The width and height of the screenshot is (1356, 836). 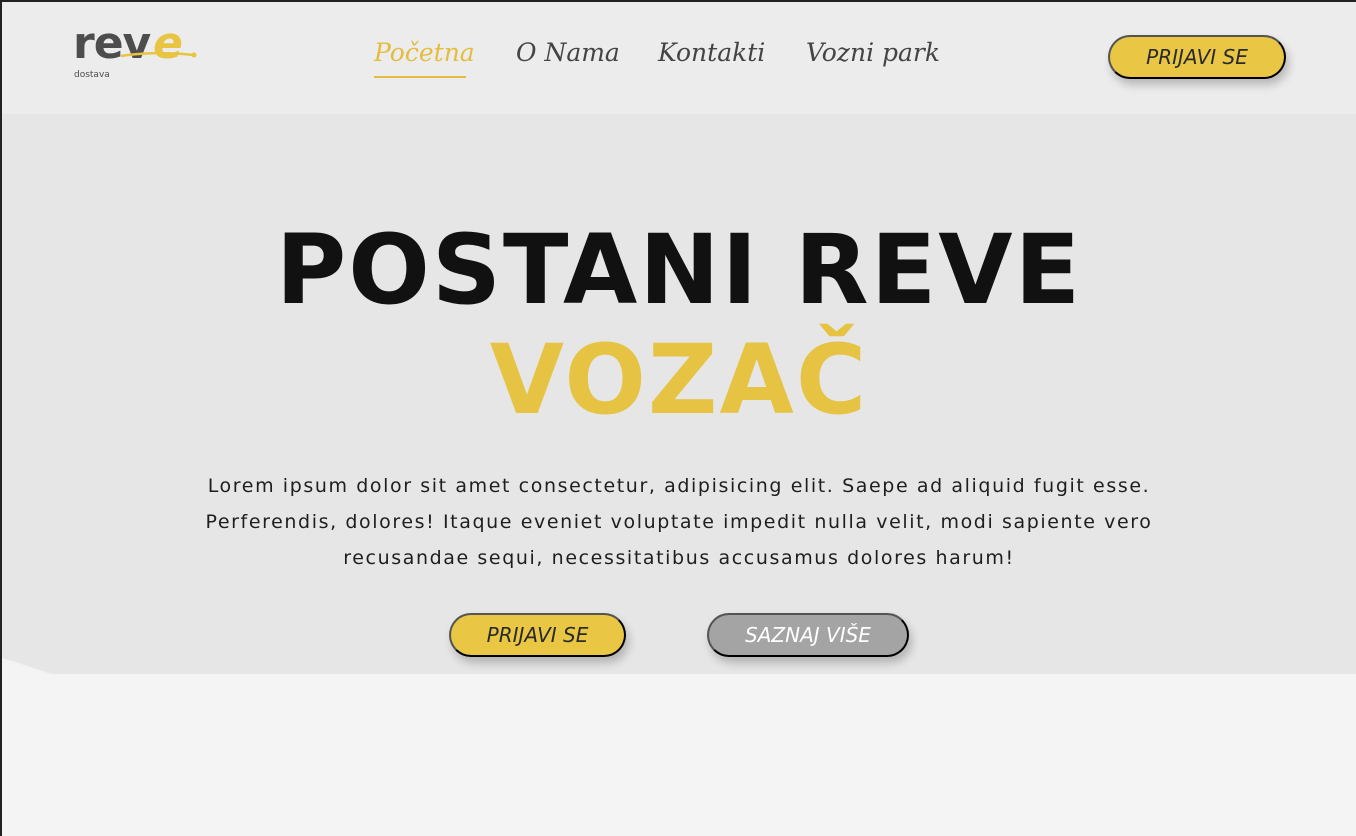 What do you see at coordinates (679, 380) in the screenshot?
I see `hero-title-line2: VOZAČ` at bounding box center [679, 380].